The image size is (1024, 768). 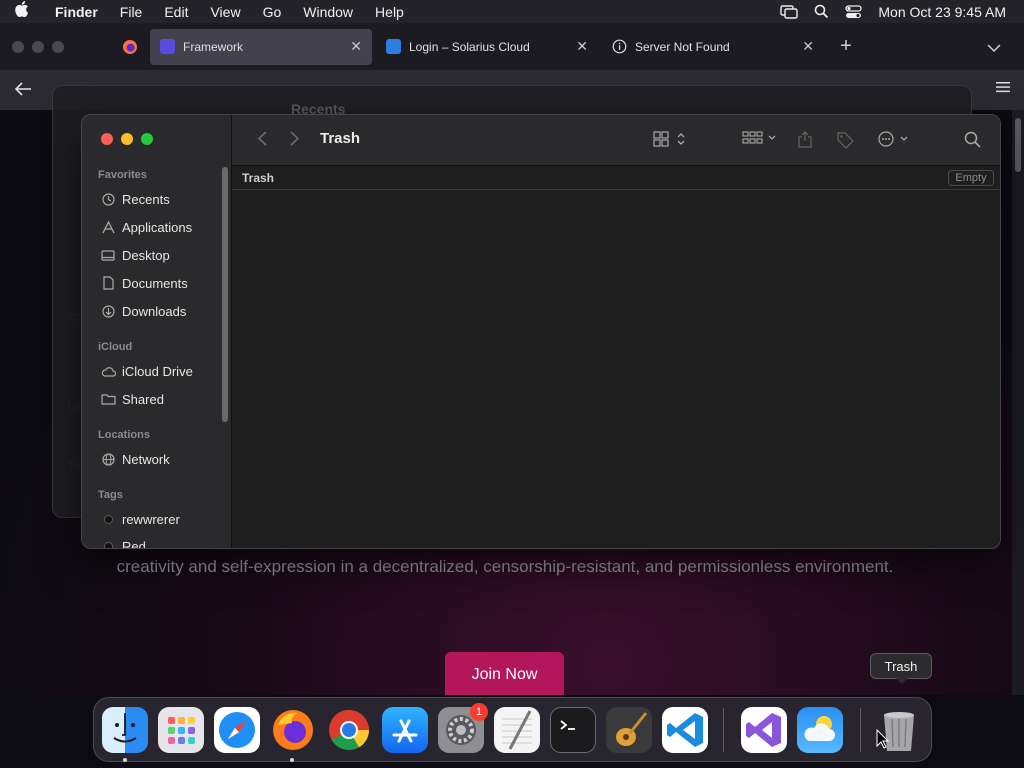 I want to click on icloud-header: iCloud, so click(x=115, y=347).